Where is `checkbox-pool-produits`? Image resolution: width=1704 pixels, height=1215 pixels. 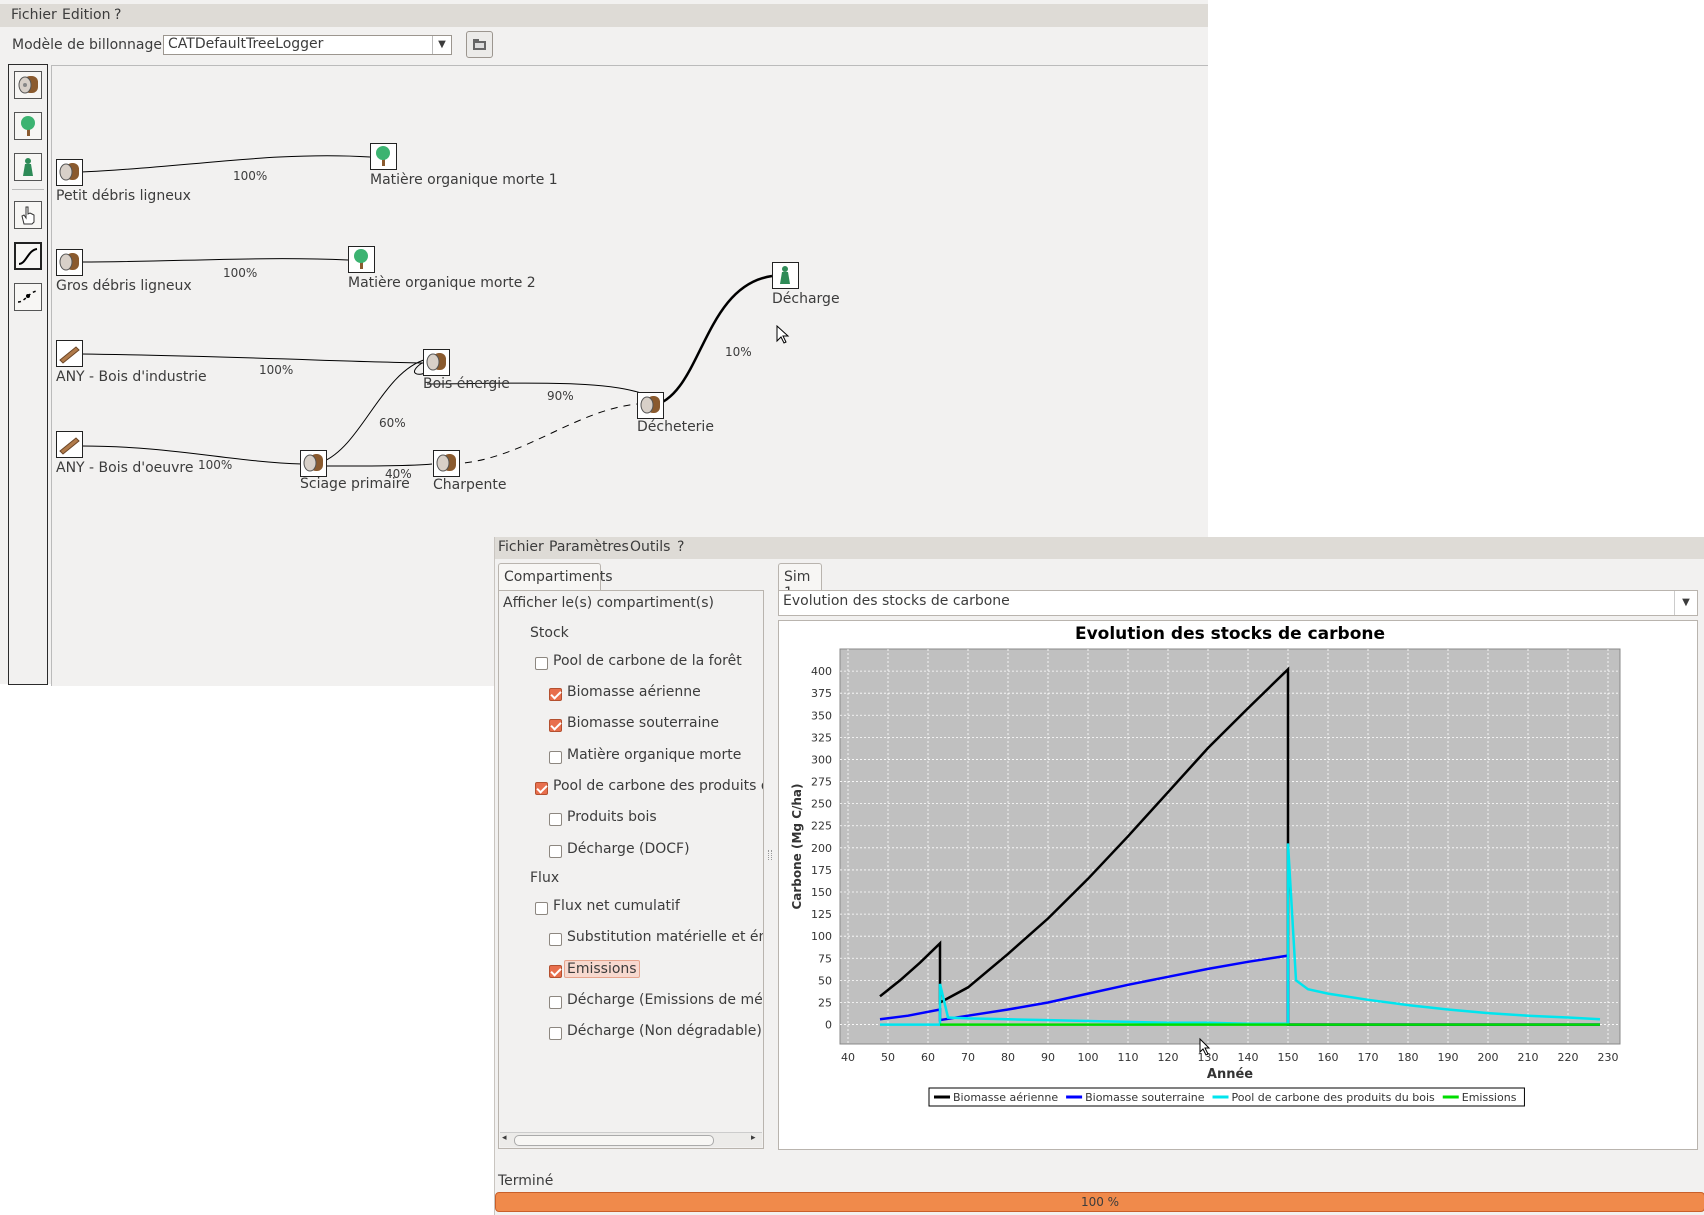 checkbox-pool-produits is located at coordinates (541, 788).